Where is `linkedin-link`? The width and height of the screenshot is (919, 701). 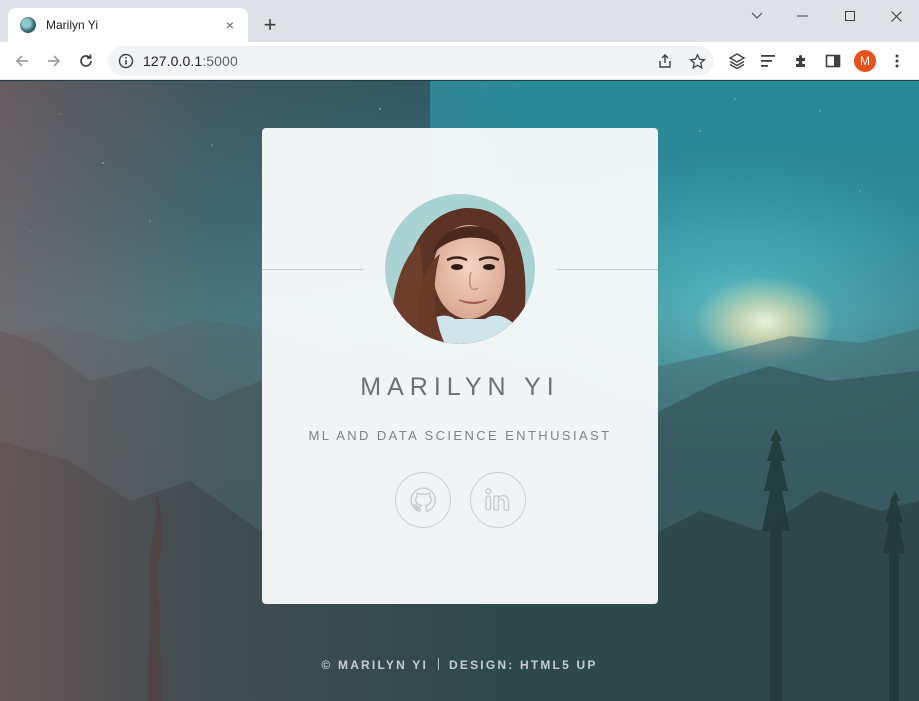 linkedin-link is located at coordinates (498, 500).